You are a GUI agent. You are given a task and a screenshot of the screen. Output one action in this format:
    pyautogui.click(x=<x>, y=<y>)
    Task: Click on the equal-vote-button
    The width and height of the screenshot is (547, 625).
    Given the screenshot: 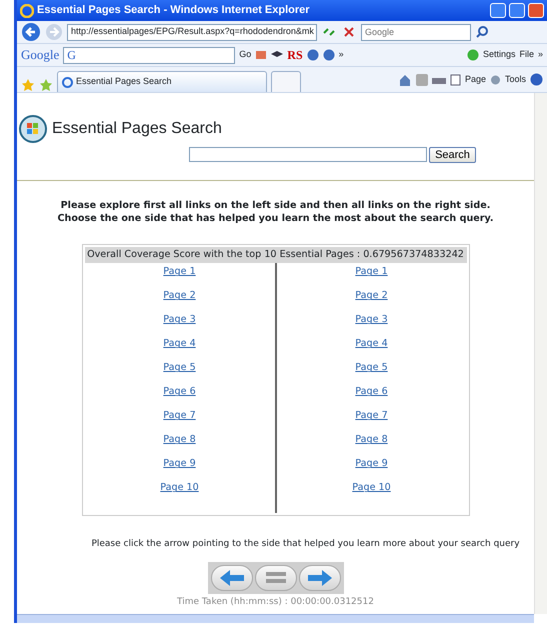 What is the action you would take?
    pyautogui.click(x=275, y=577)
    